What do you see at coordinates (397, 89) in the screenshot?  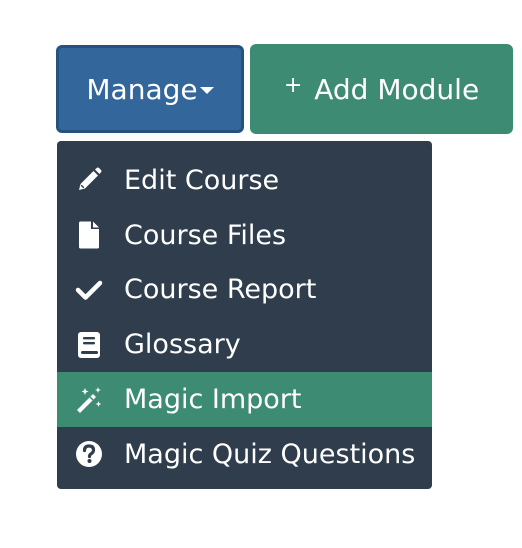 I see `add-module-label: Add Module` at bounding box center [397, 89].